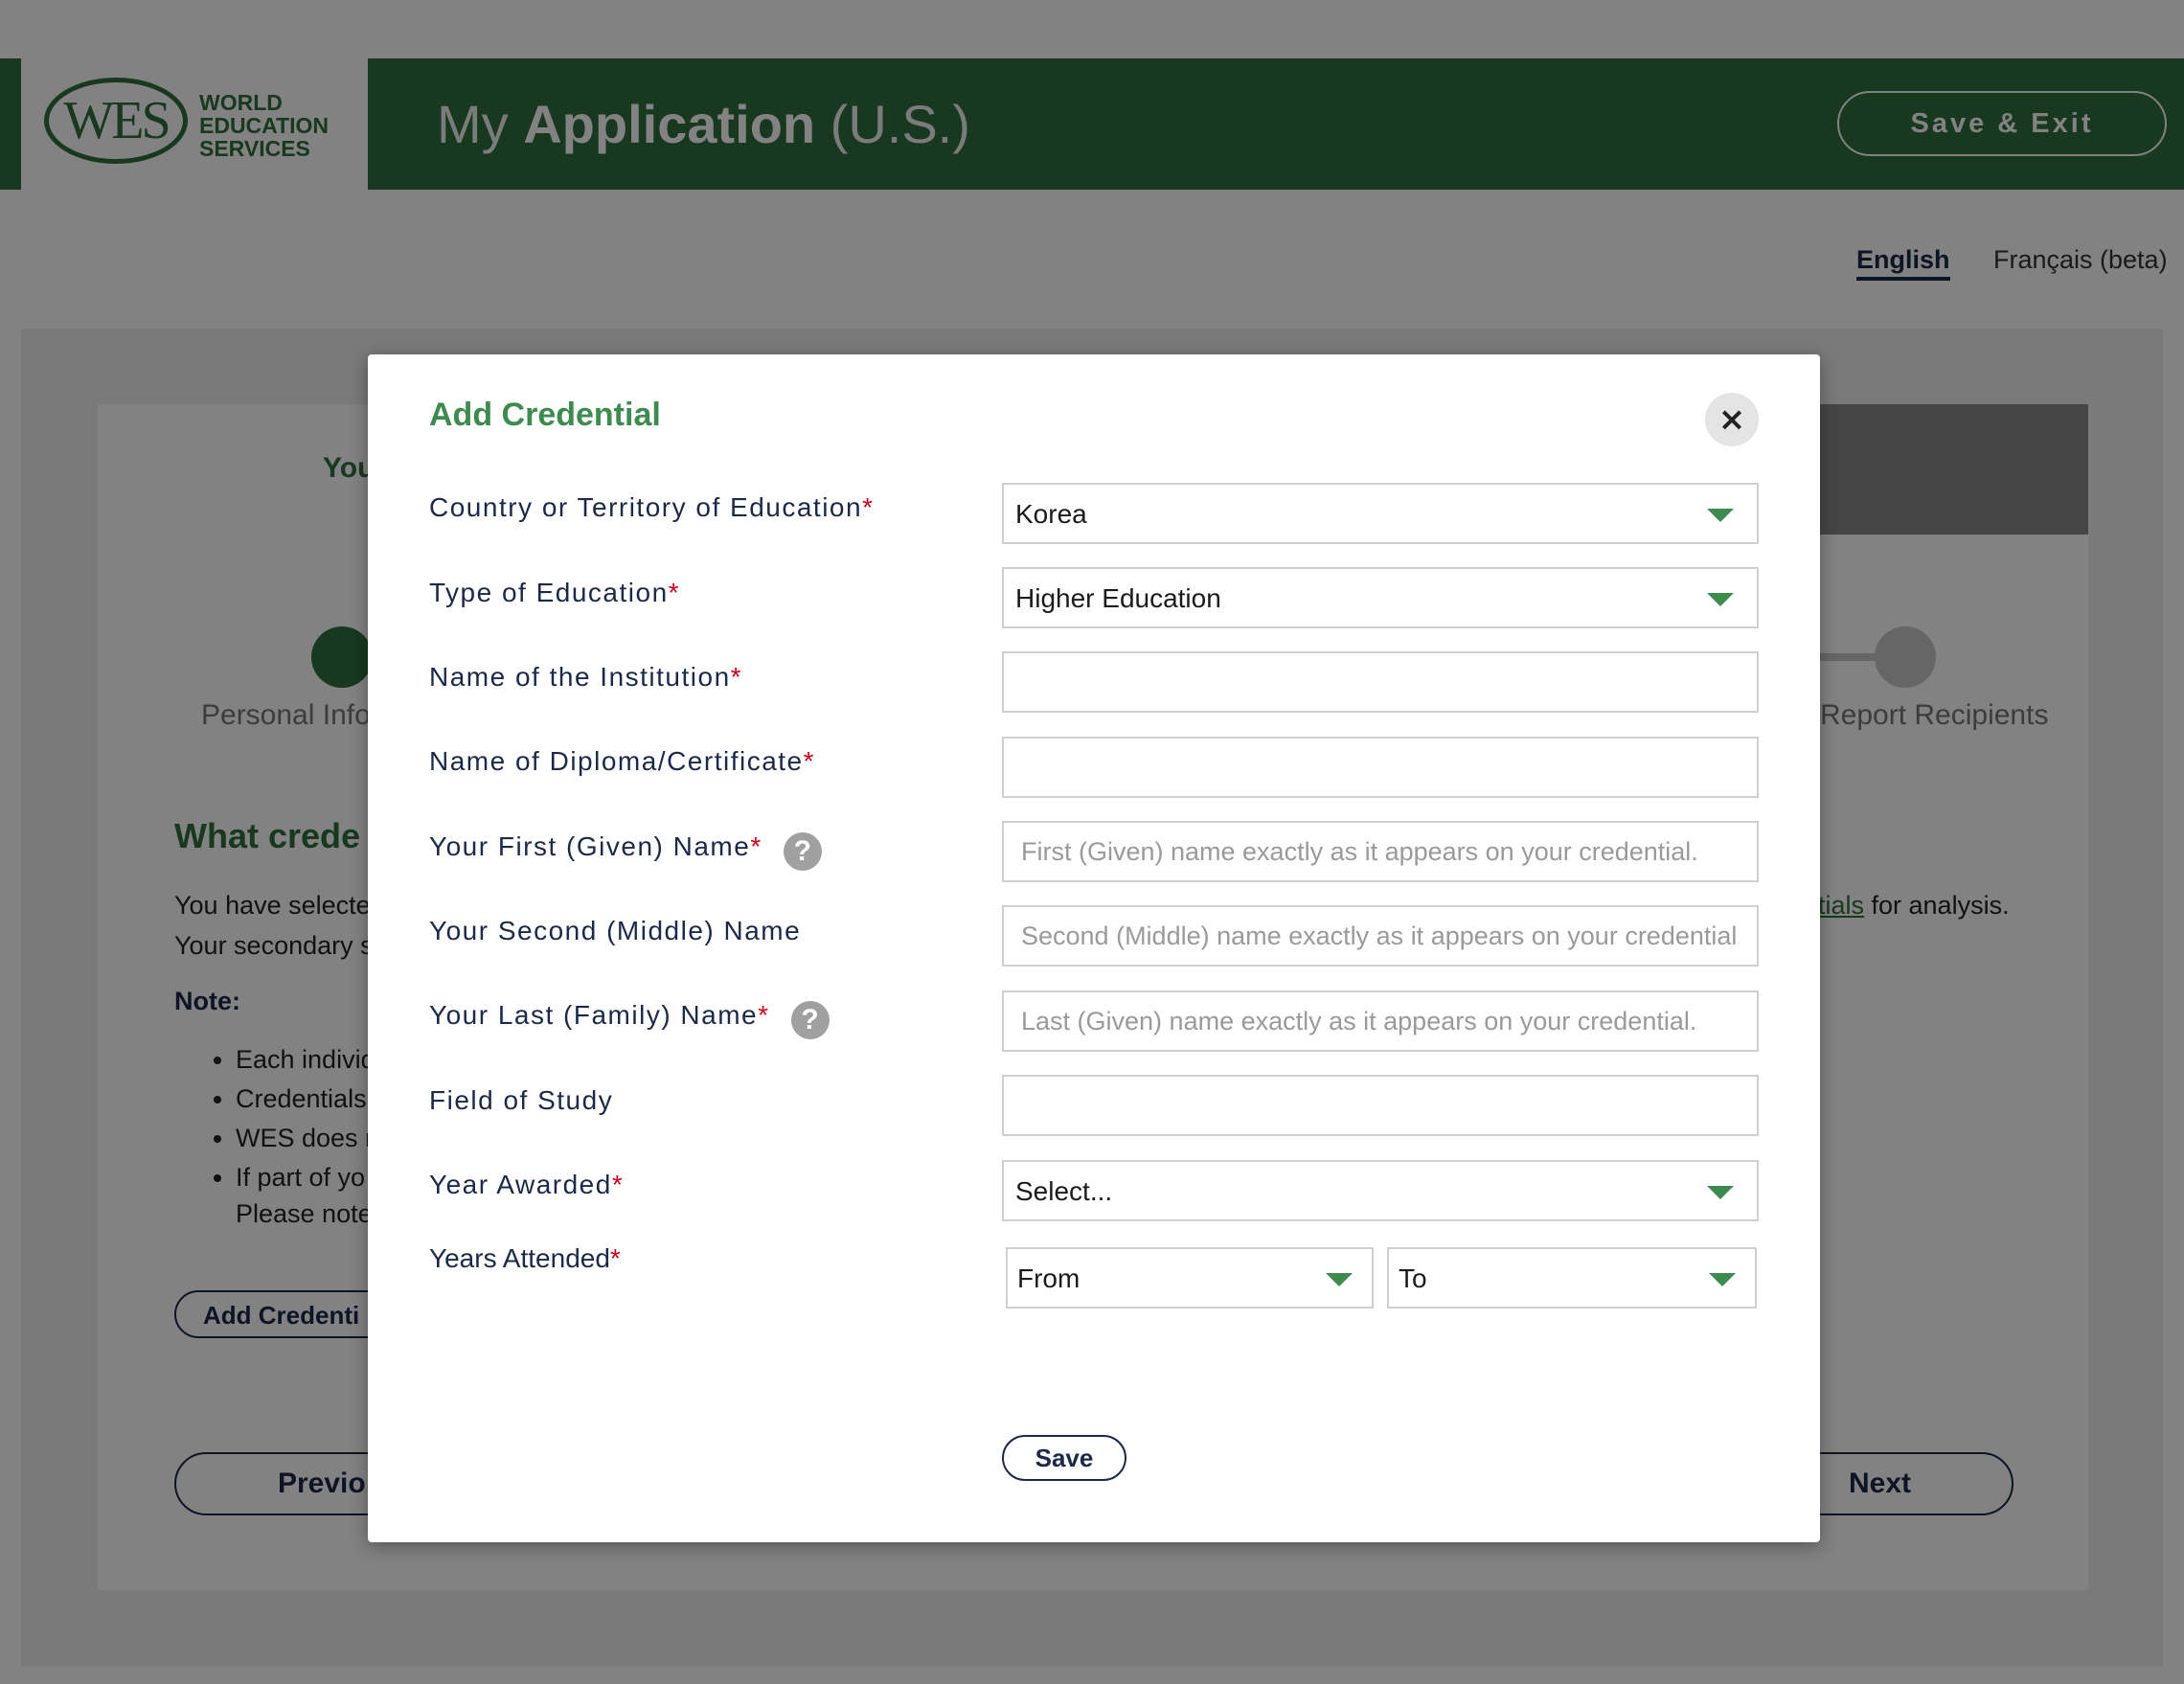 The height and width of the screenshot is (1684, 2184). I want to click on first-name-label: Your First (Given) Name*?, so click(626, 851).